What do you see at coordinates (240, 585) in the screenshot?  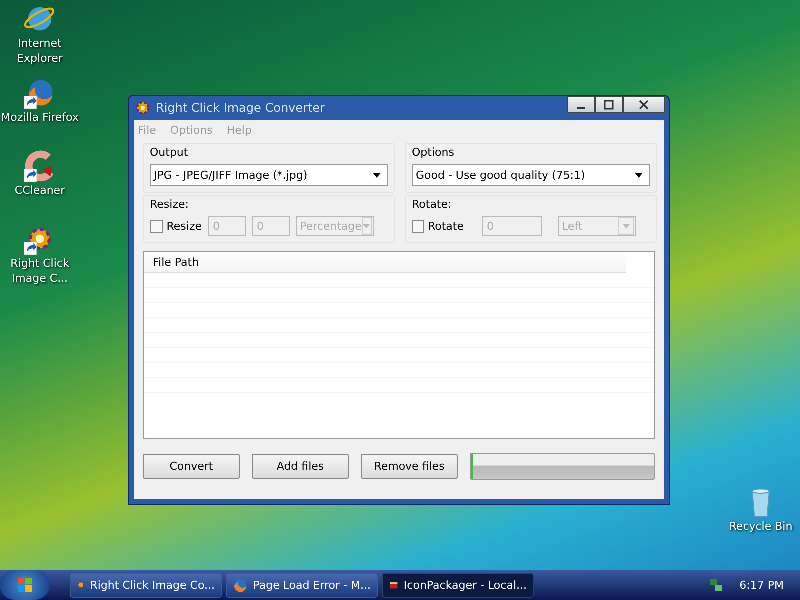 I see `fox-globe-icon` at bounding box center [240, 585].